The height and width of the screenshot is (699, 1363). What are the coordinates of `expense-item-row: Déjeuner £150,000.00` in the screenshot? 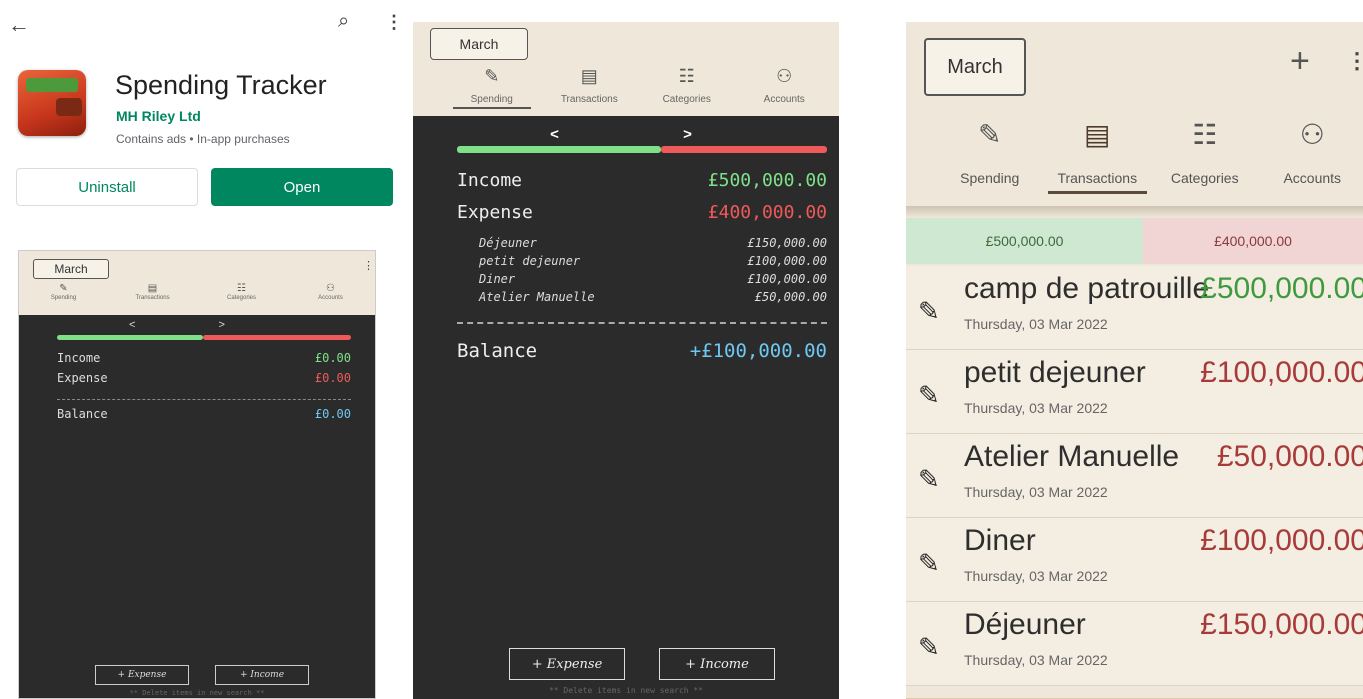 It's located at (653, 243).